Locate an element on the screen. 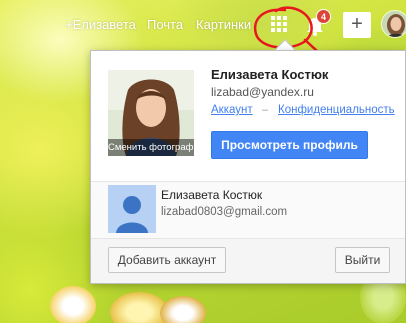 The image size is (406, 323). privacy-link: Конфиденциальность is located at coordinates (336, 110).